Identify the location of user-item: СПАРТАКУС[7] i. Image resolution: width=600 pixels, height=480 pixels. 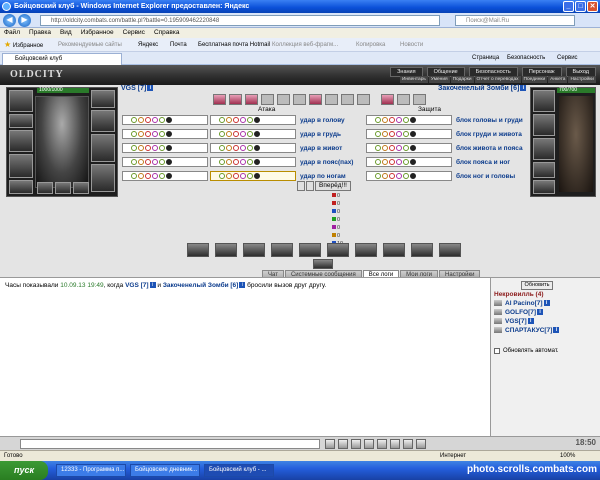
(527, 331).